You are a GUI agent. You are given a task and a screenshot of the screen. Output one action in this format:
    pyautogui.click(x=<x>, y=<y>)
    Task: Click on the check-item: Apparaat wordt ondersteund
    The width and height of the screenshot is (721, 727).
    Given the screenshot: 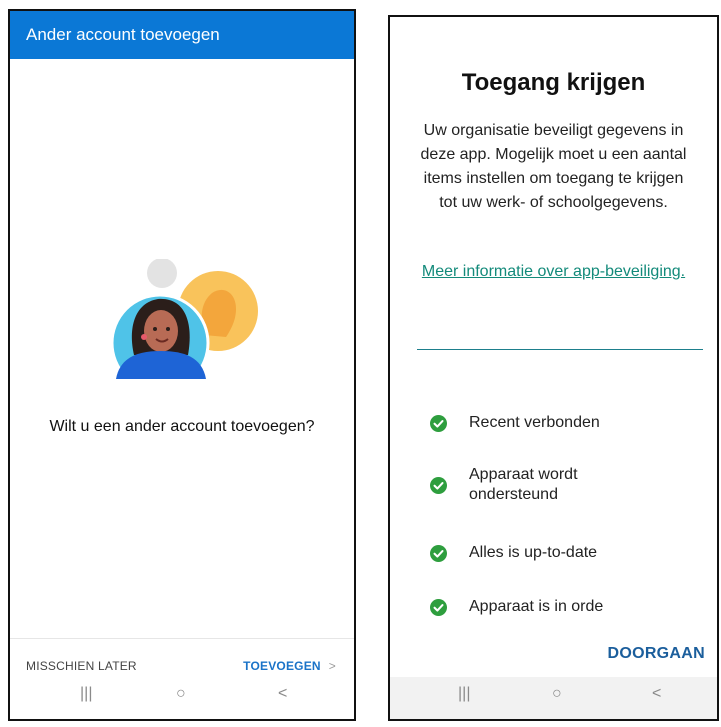 What is the action you would take?
    pyautogui.click(x=568, y=485)
    